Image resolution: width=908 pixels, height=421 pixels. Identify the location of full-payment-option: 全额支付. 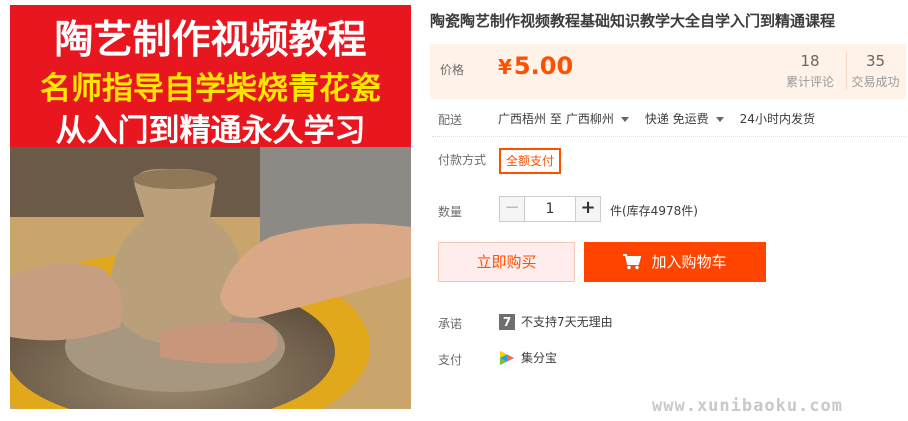
(530, 161).